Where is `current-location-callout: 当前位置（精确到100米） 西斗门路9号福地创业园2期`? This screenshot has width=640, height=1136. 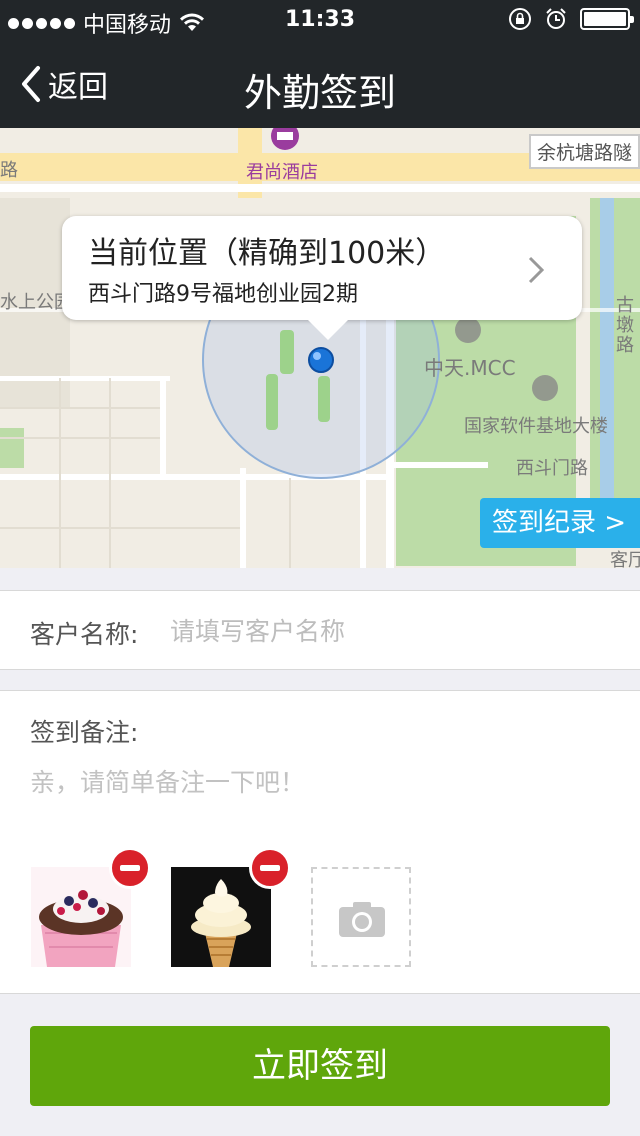 current-location-callout: 当前位置（精确到100米） 西斗门路9号福地创业园2期 is located at coordinates (322, 278).